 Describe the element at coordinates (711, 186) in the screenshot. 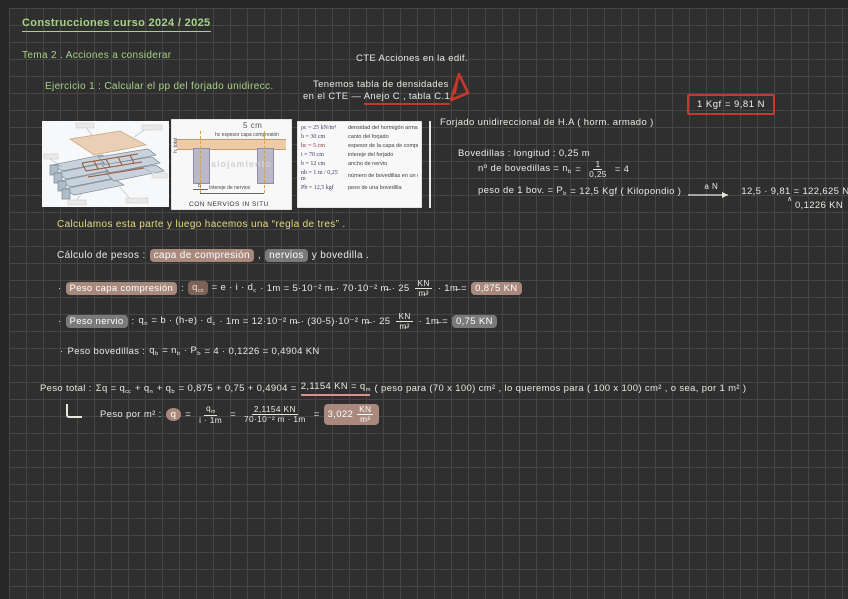

I see `arrow-label: a N` at that location.